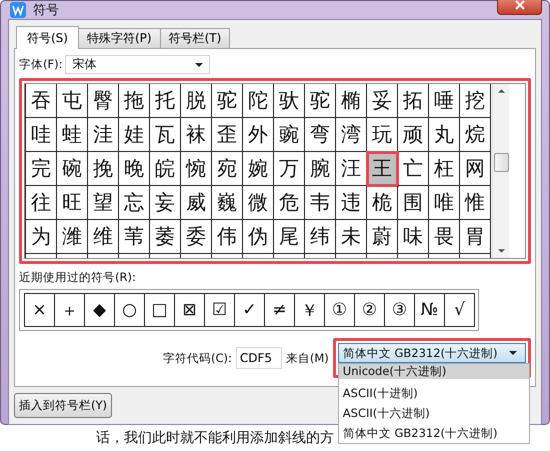 The width and height of the screenshot is (550, 451). What do you see at coordinates (134, 135) in the screenshot?
I see `symbol-cell: 娃` at bounding box center [134, 135].